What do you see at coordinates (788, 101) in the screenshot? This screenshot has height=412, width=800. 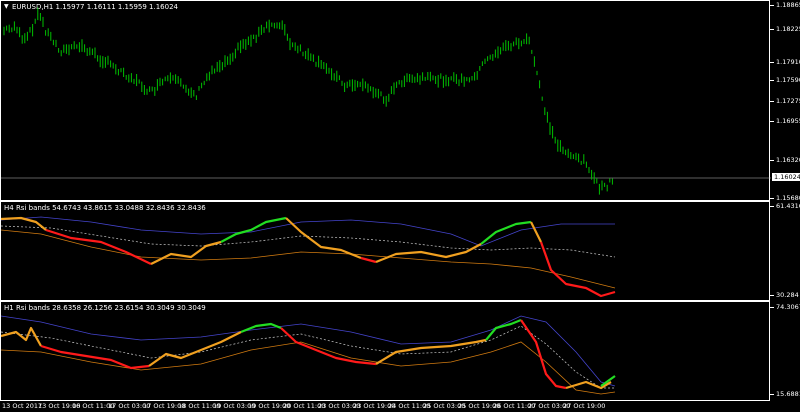 I see `price-axis-label: 1.17275` at bounding box center [788, 101].